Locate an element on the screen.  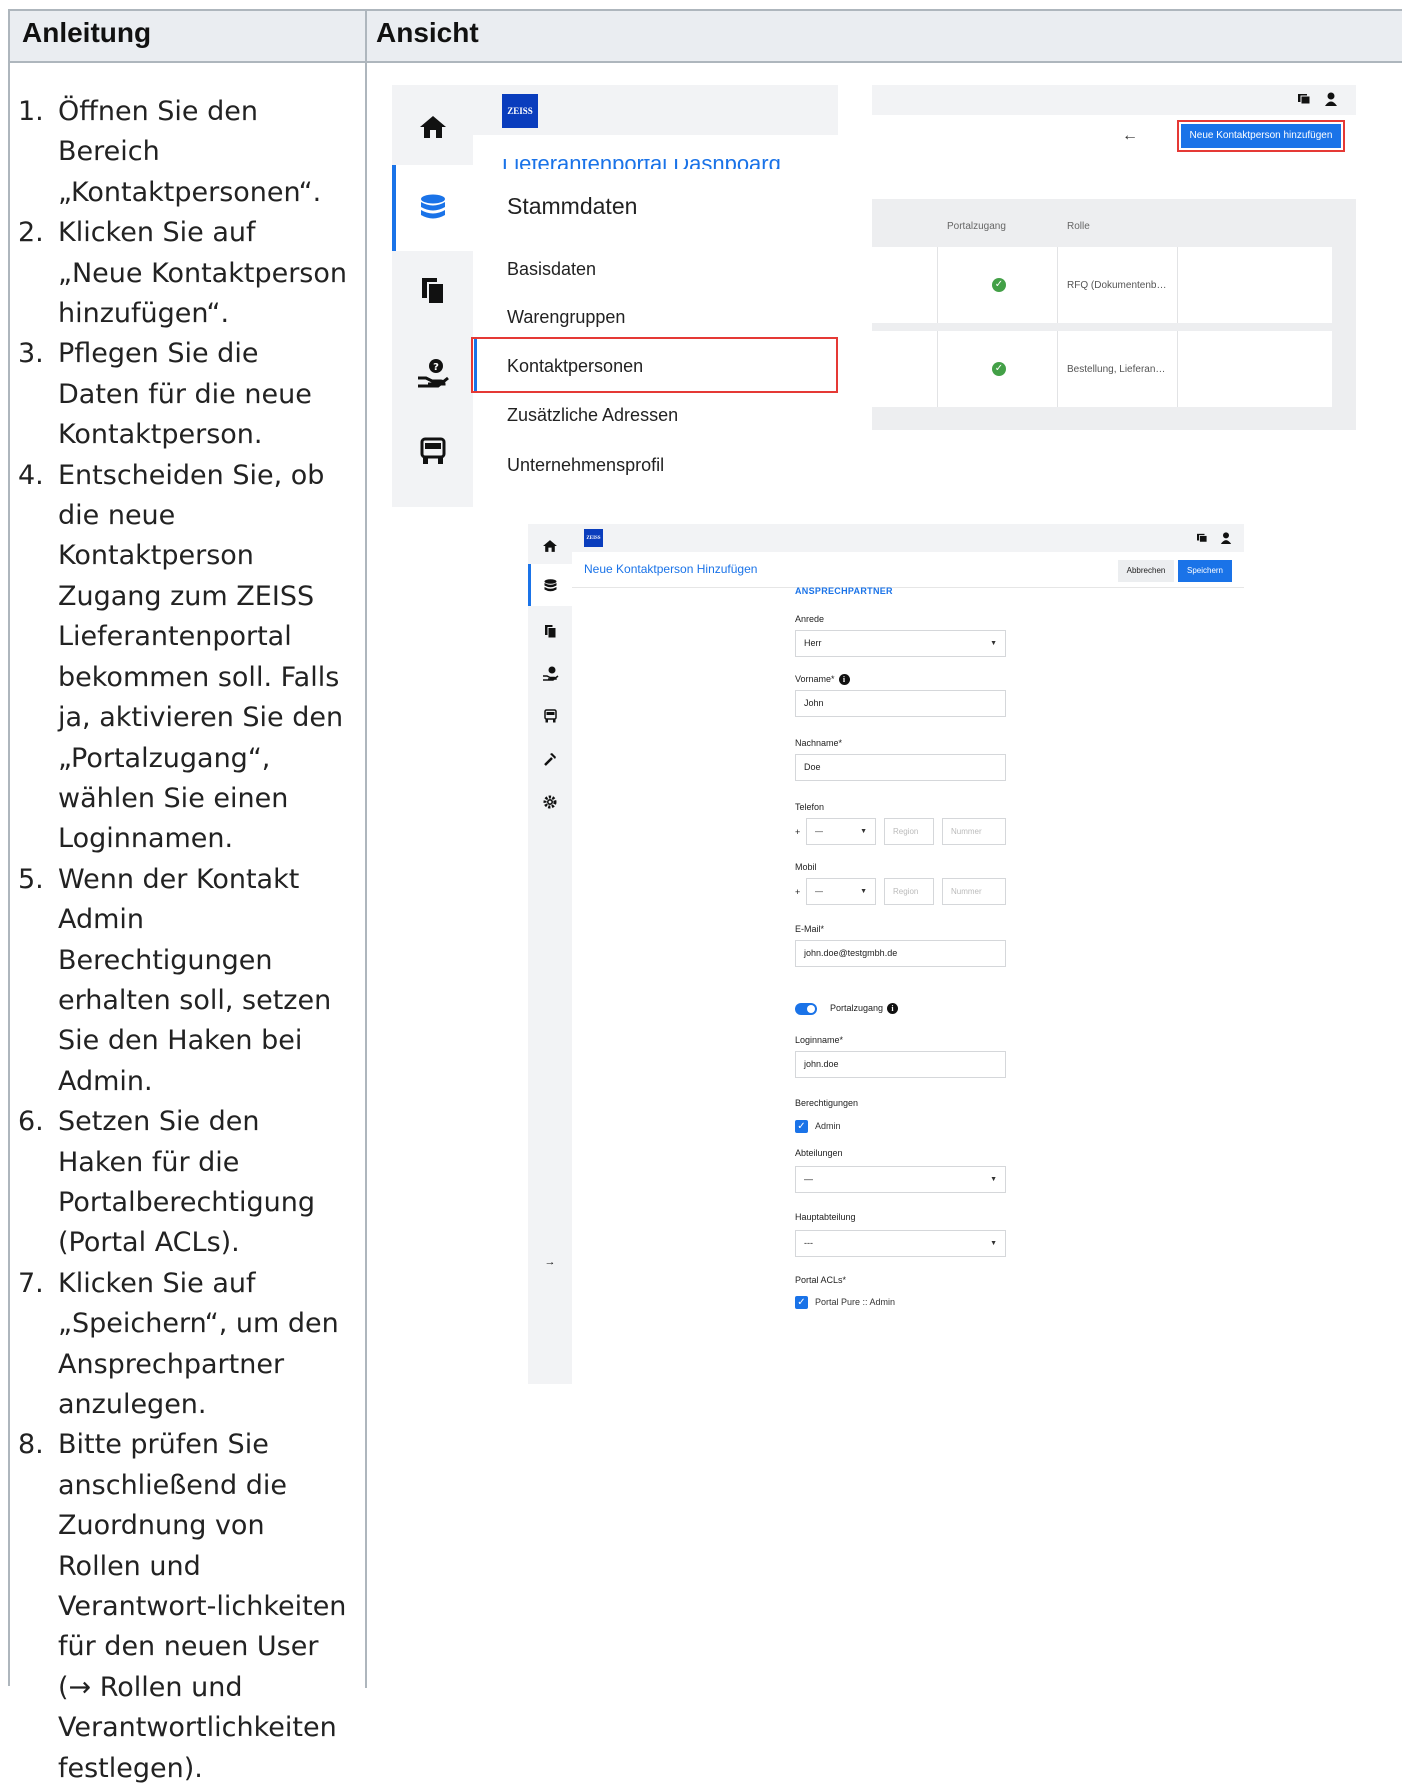
header-ansicht: Ansicht is located at coordinates (427, 32).